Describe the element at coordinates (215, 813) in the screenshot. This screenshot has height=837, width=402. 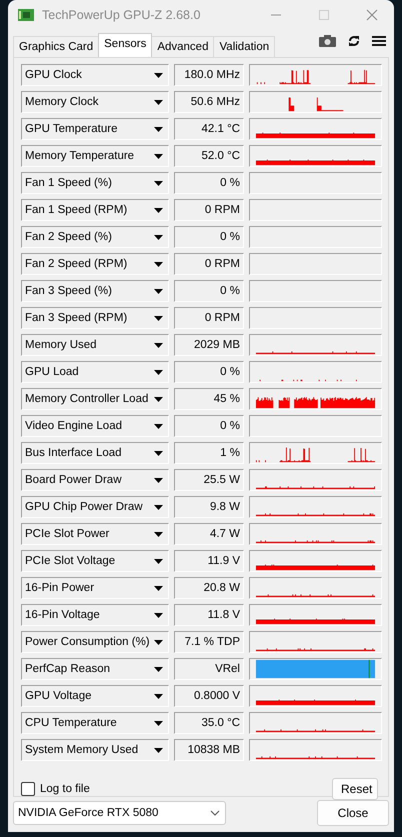
I see `chevron-icon` at that location.